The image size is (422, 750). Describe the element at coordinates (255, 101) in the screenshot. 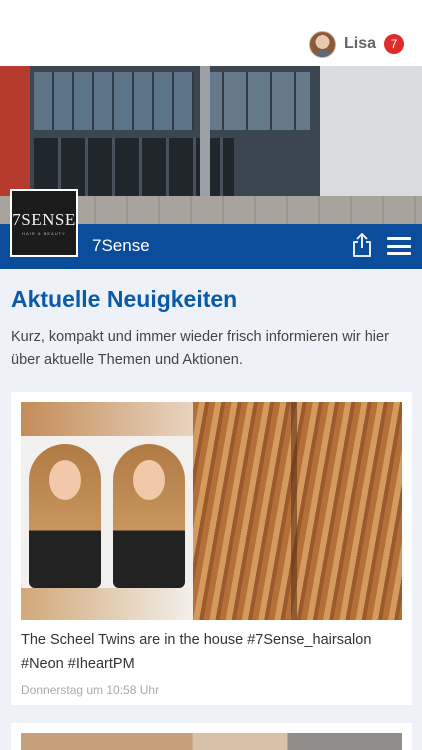

I see `building-windows-right` at that location.